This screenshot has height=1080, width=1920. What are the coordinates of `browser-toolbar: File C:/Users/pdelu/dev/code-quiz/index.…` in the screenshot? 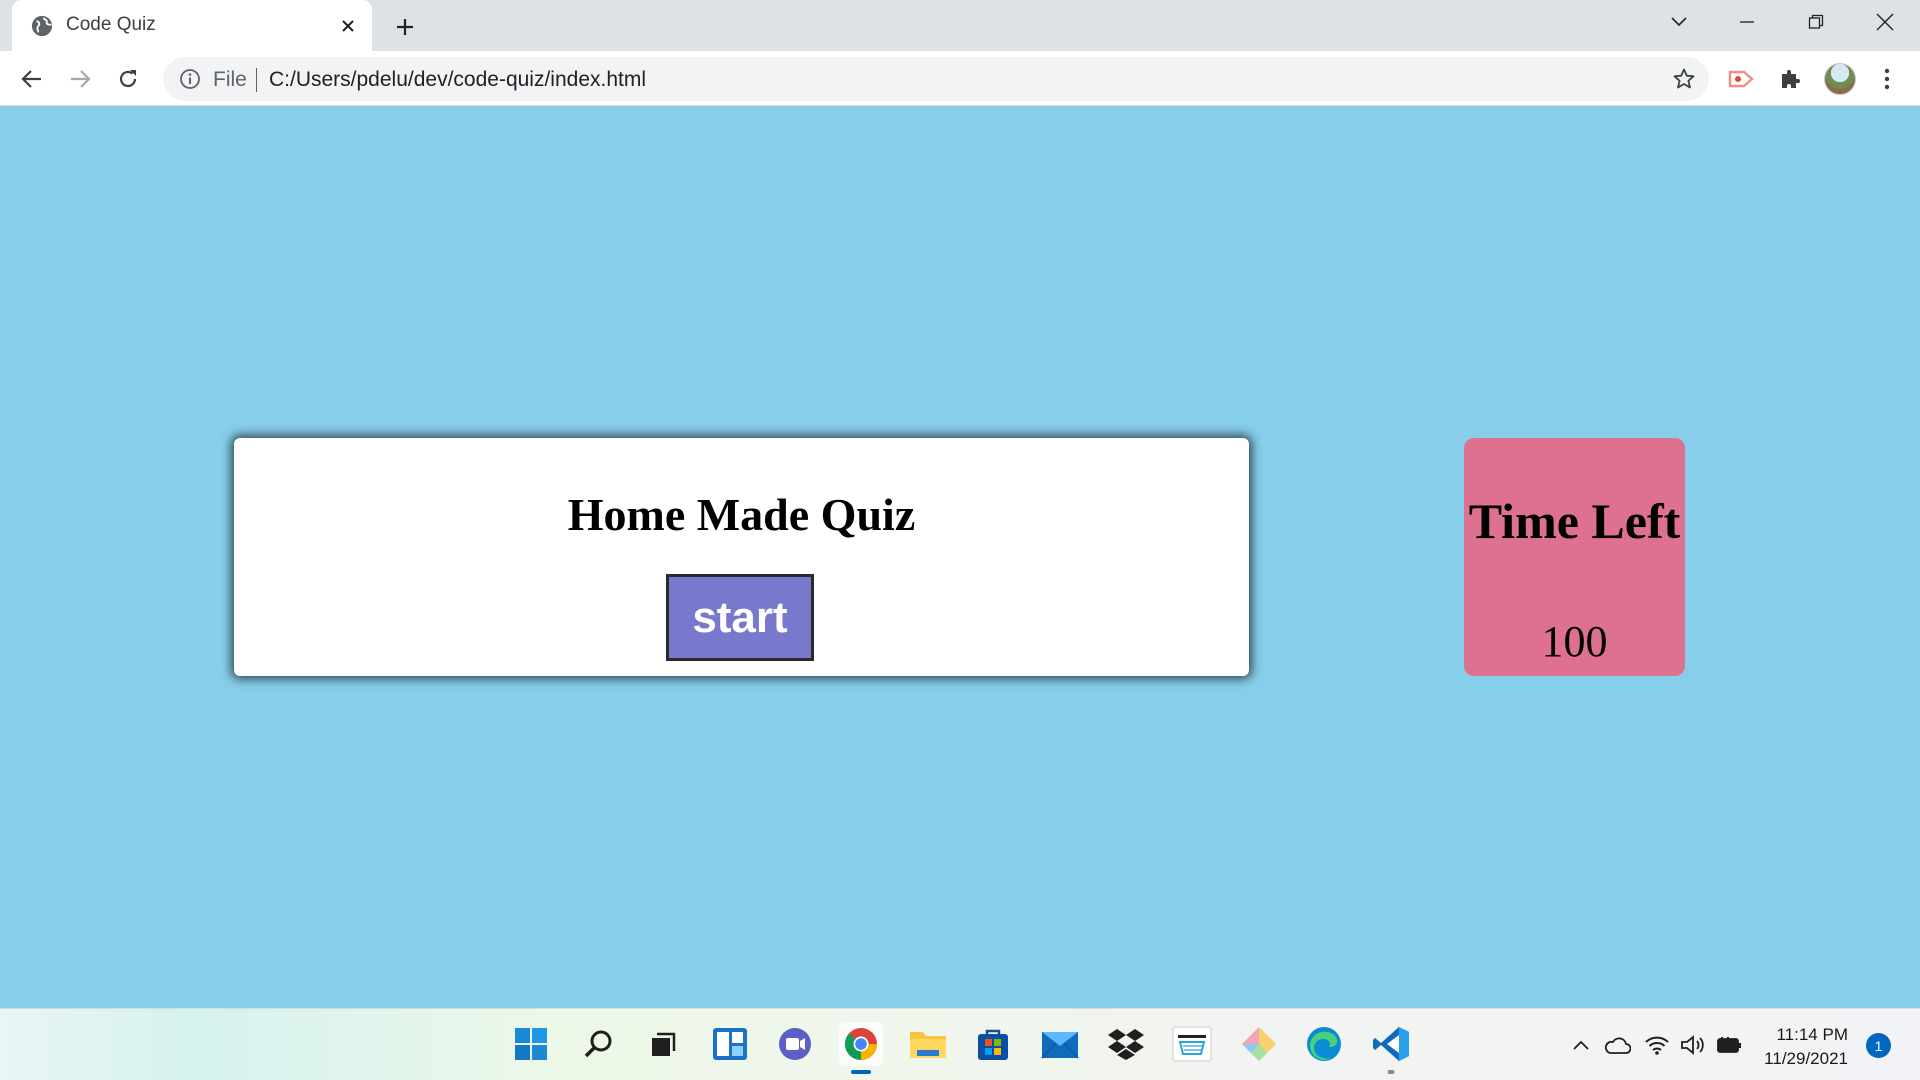 It's located at (960, 78).